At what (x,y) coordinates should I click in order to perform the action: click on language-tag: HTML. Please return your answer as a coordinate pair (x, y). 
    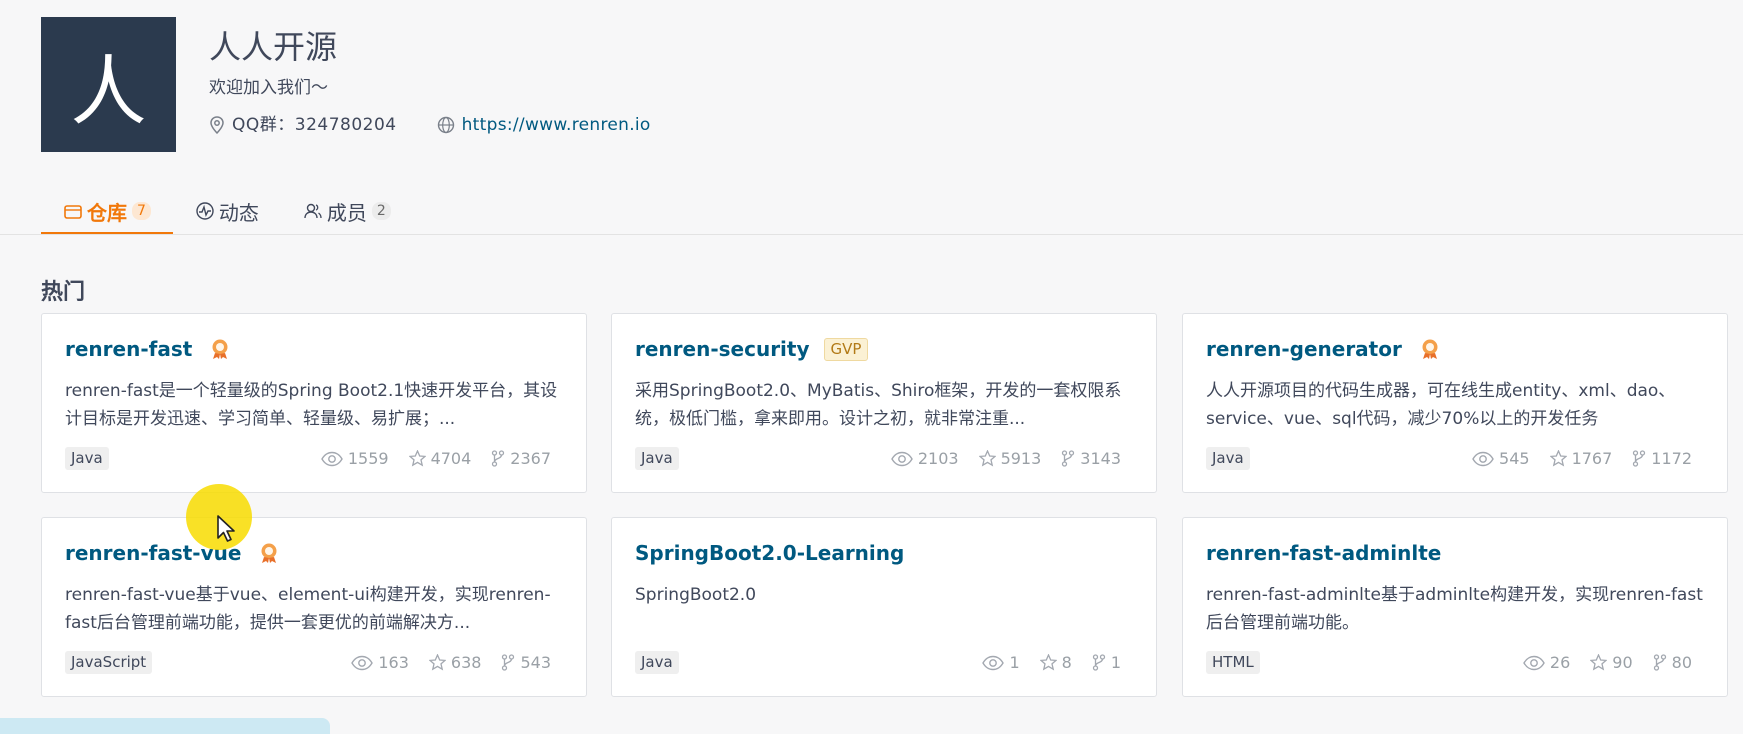
    Looking at the image, I should click on (1233, 662).